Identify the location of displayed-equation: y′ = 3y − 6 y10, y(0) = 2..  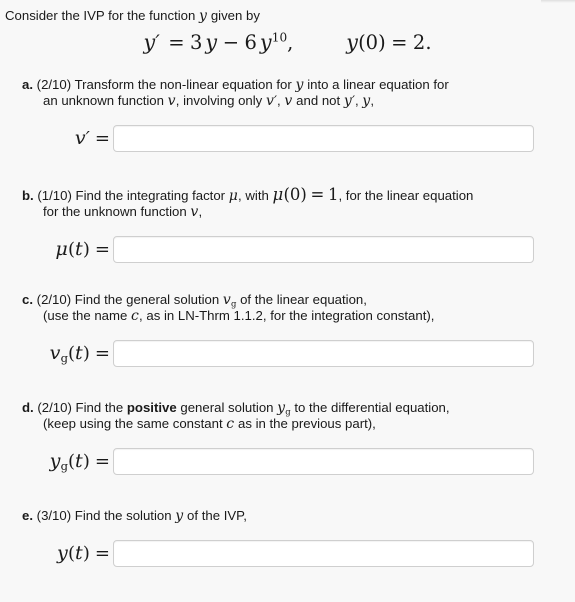
(287, 42).